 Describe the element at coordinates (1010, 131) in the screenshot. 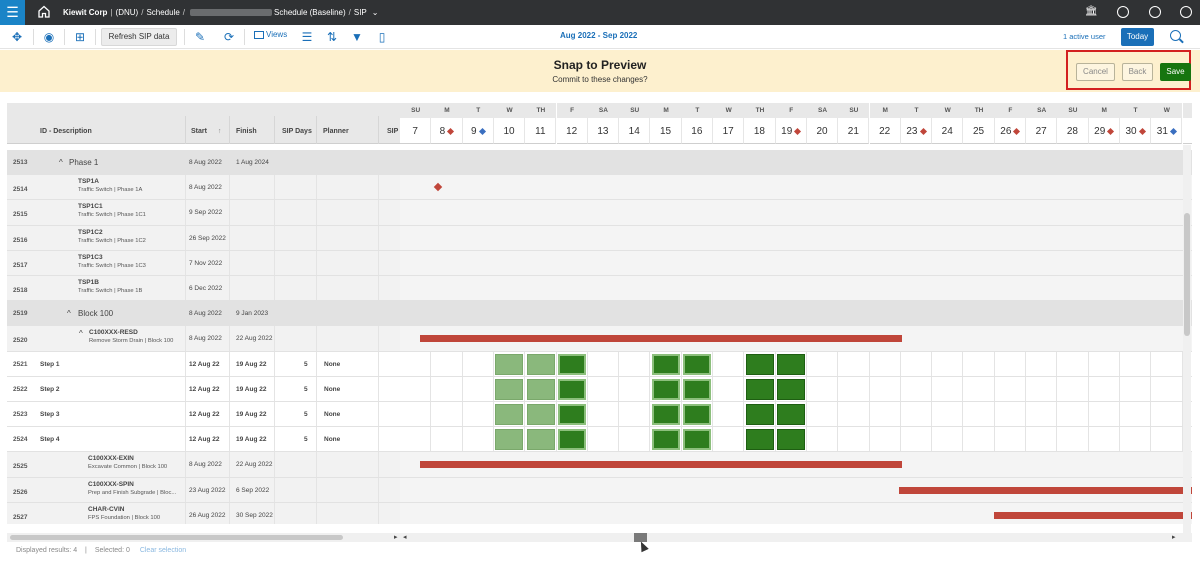

I see `day-number-cell: 26` at that location.